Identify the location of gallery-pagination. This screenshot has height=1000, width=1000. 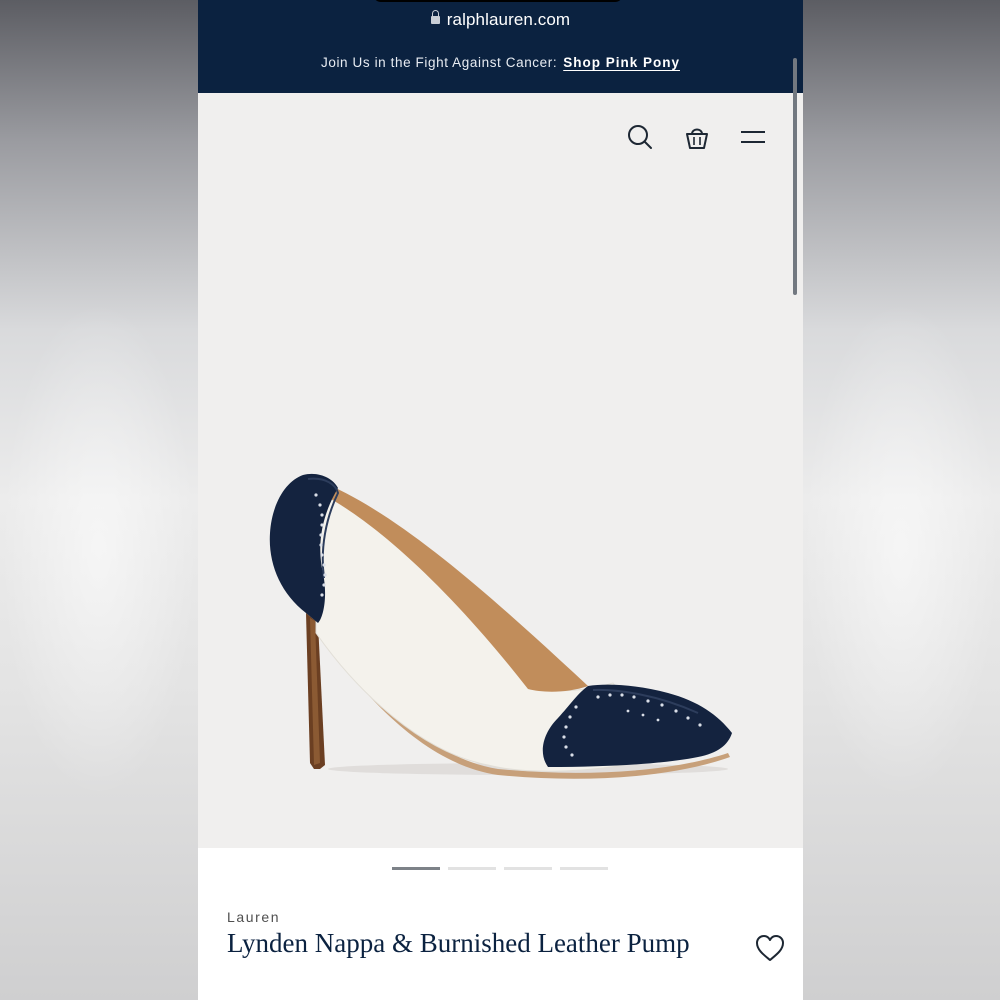
(502, 868).